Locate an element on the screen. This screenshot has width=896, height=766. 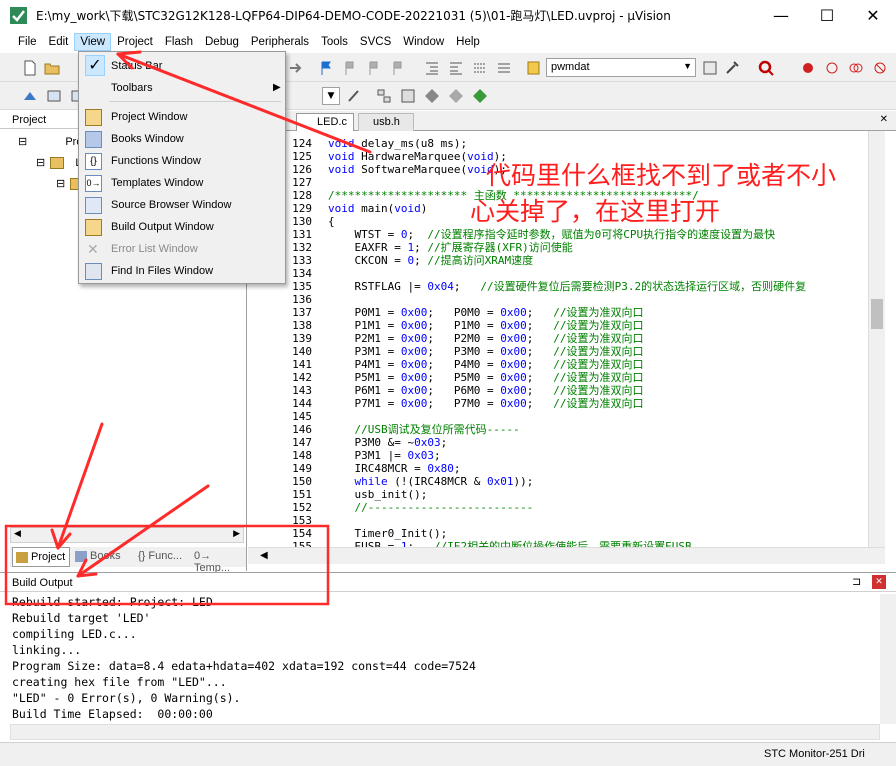
arrow-to-view-menu is located at coordinates (244, 103).